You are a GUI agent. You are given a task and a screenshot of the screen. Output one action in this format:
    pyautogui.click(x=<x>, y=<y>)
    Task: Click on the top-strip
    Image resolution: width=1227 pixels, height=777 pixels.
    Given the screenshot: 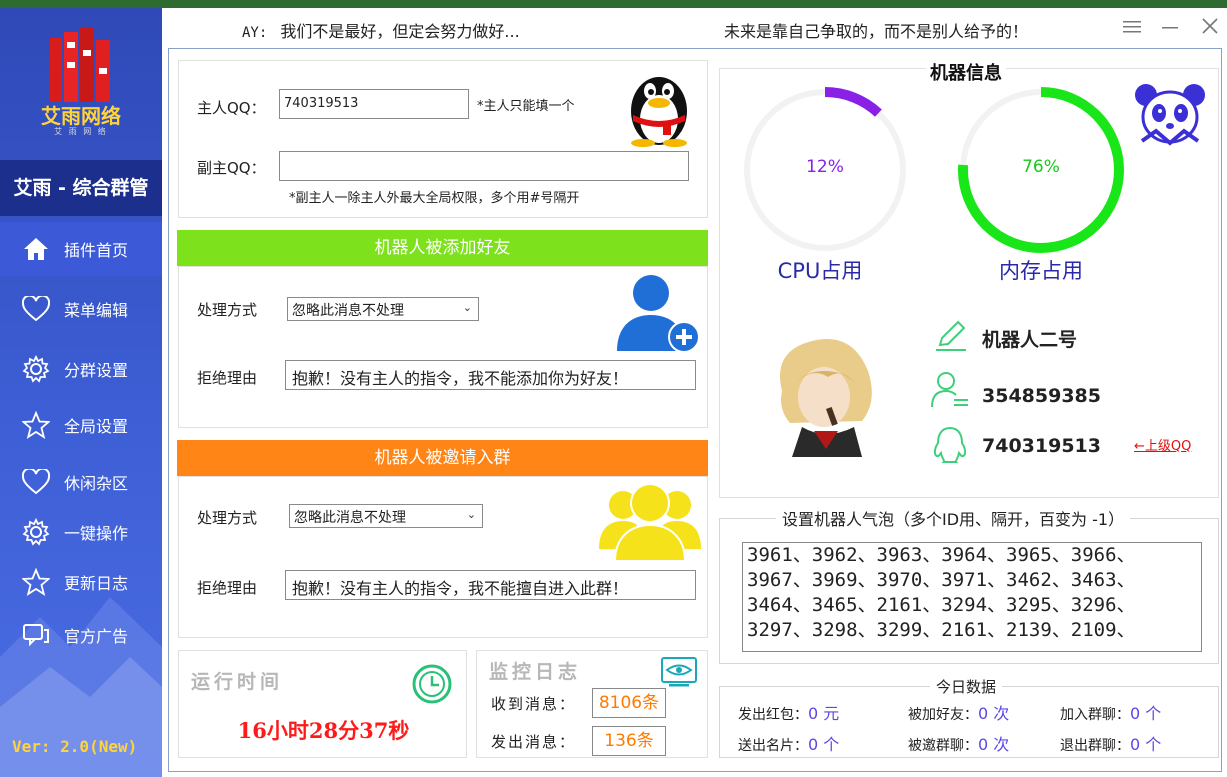 What is the action you would take?
    pyautogui.click(x=613, y=4)
    